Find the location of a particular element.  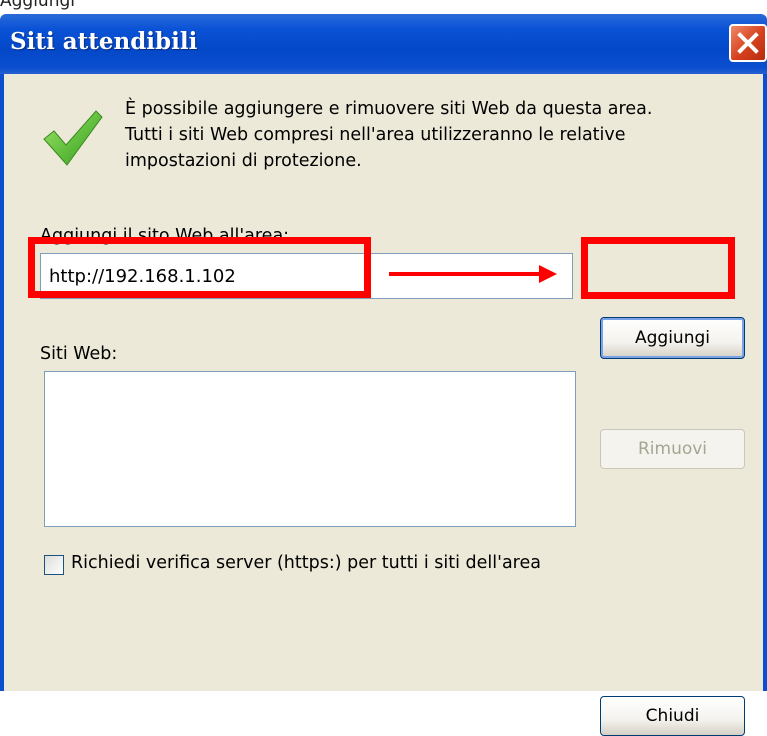

title-bar: Siti attendibili is located at coordinates (383, 44).